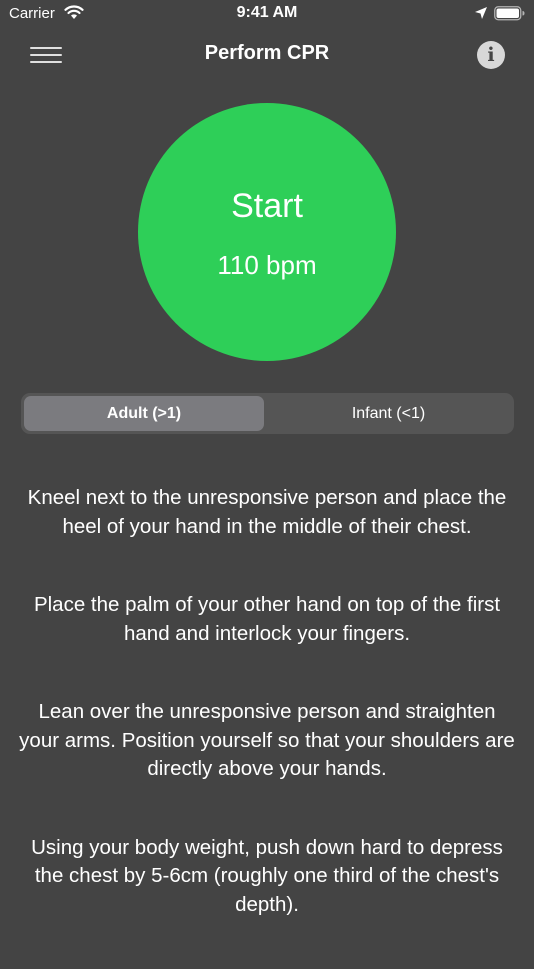 The image size is (534, 969). I want to click on segment-infant: Infant (<1), so click(388, 413).